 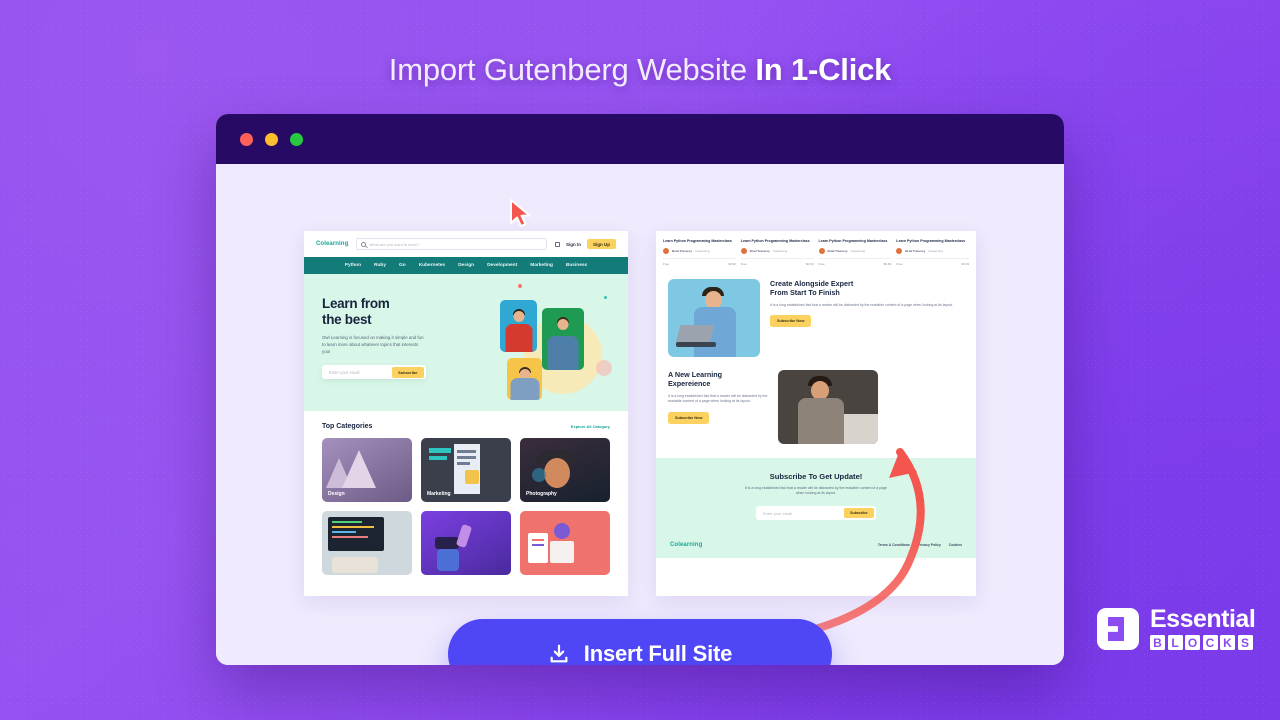 I want to click on menu-item: Design, so click(x=466, y=265).